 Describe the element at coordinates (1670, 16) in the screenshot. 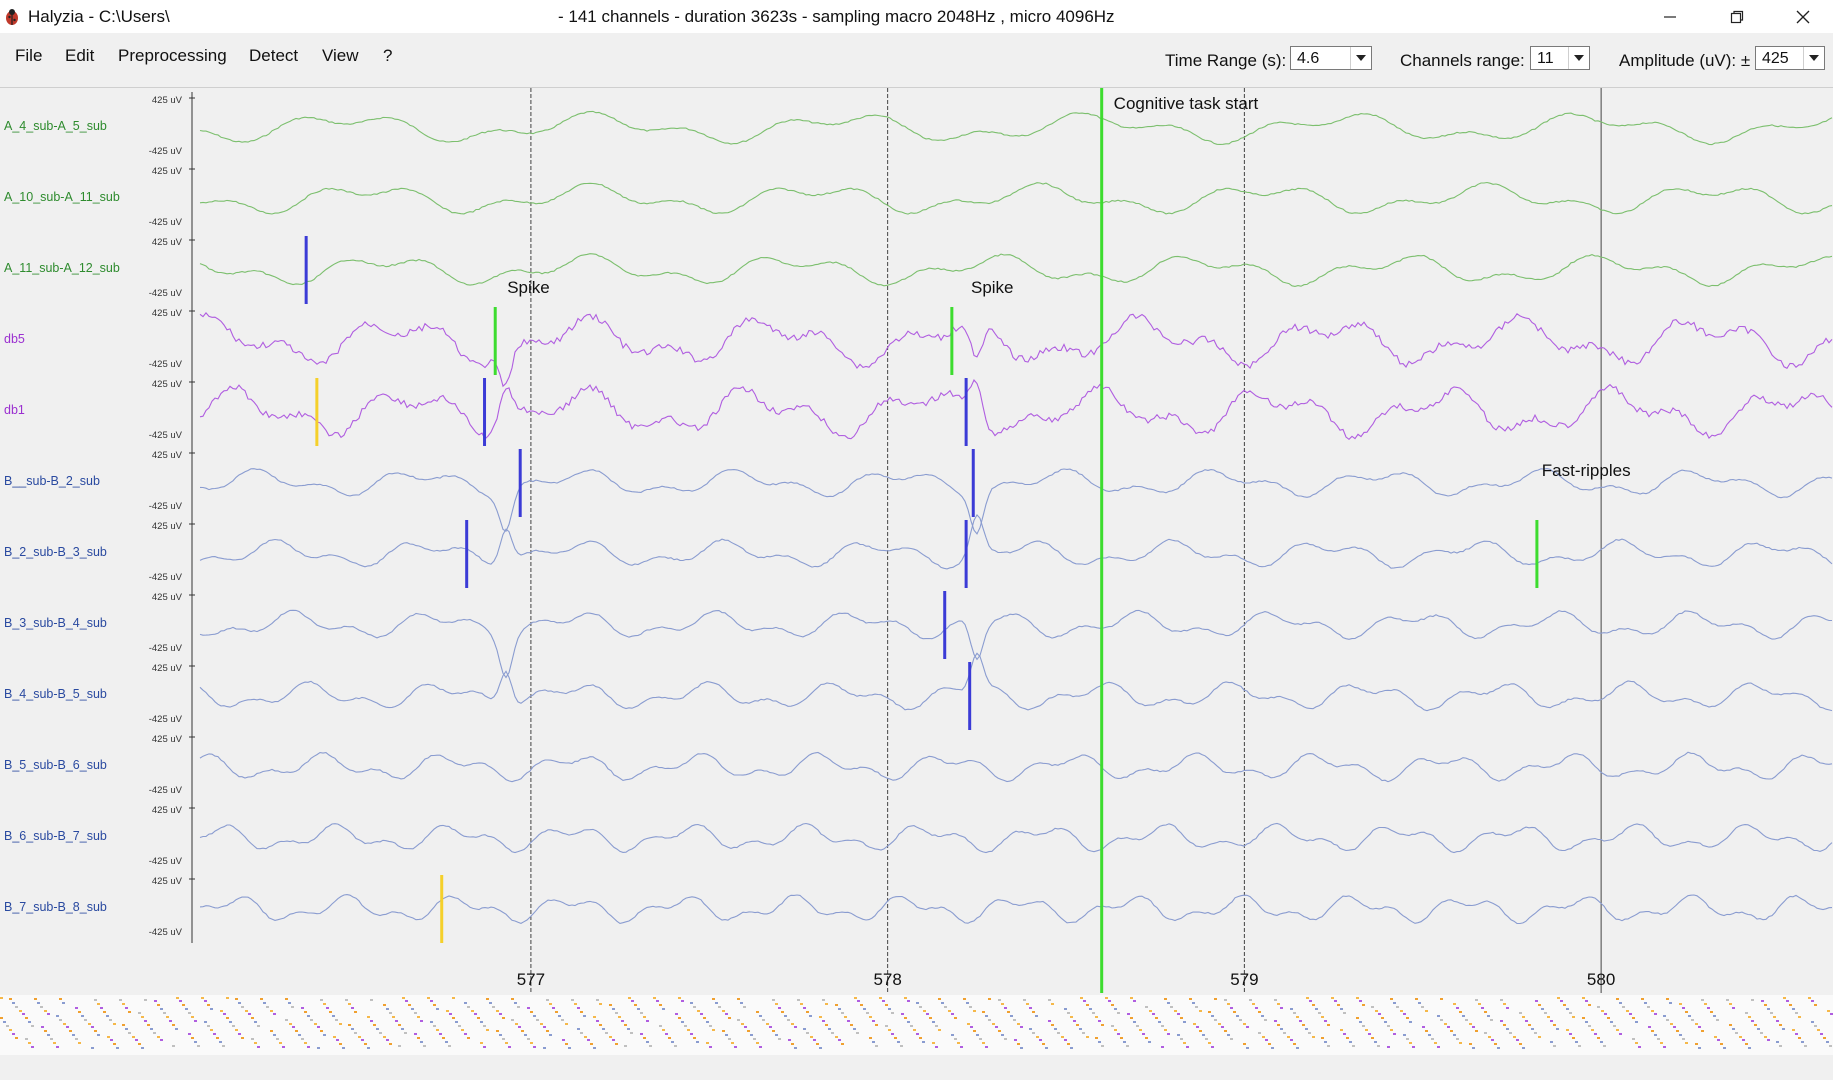

I see `minimize-button` at that location.